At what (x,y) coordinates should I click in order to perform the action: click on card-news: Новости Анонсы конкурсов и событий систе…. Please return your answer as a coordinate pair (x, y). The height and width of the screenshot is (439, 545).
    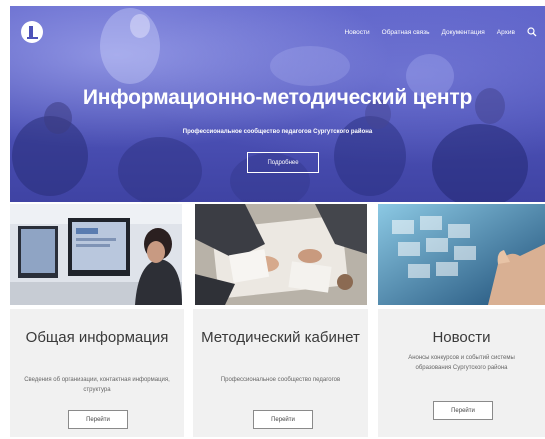
    Looking at the image, I should click on (461, 373).